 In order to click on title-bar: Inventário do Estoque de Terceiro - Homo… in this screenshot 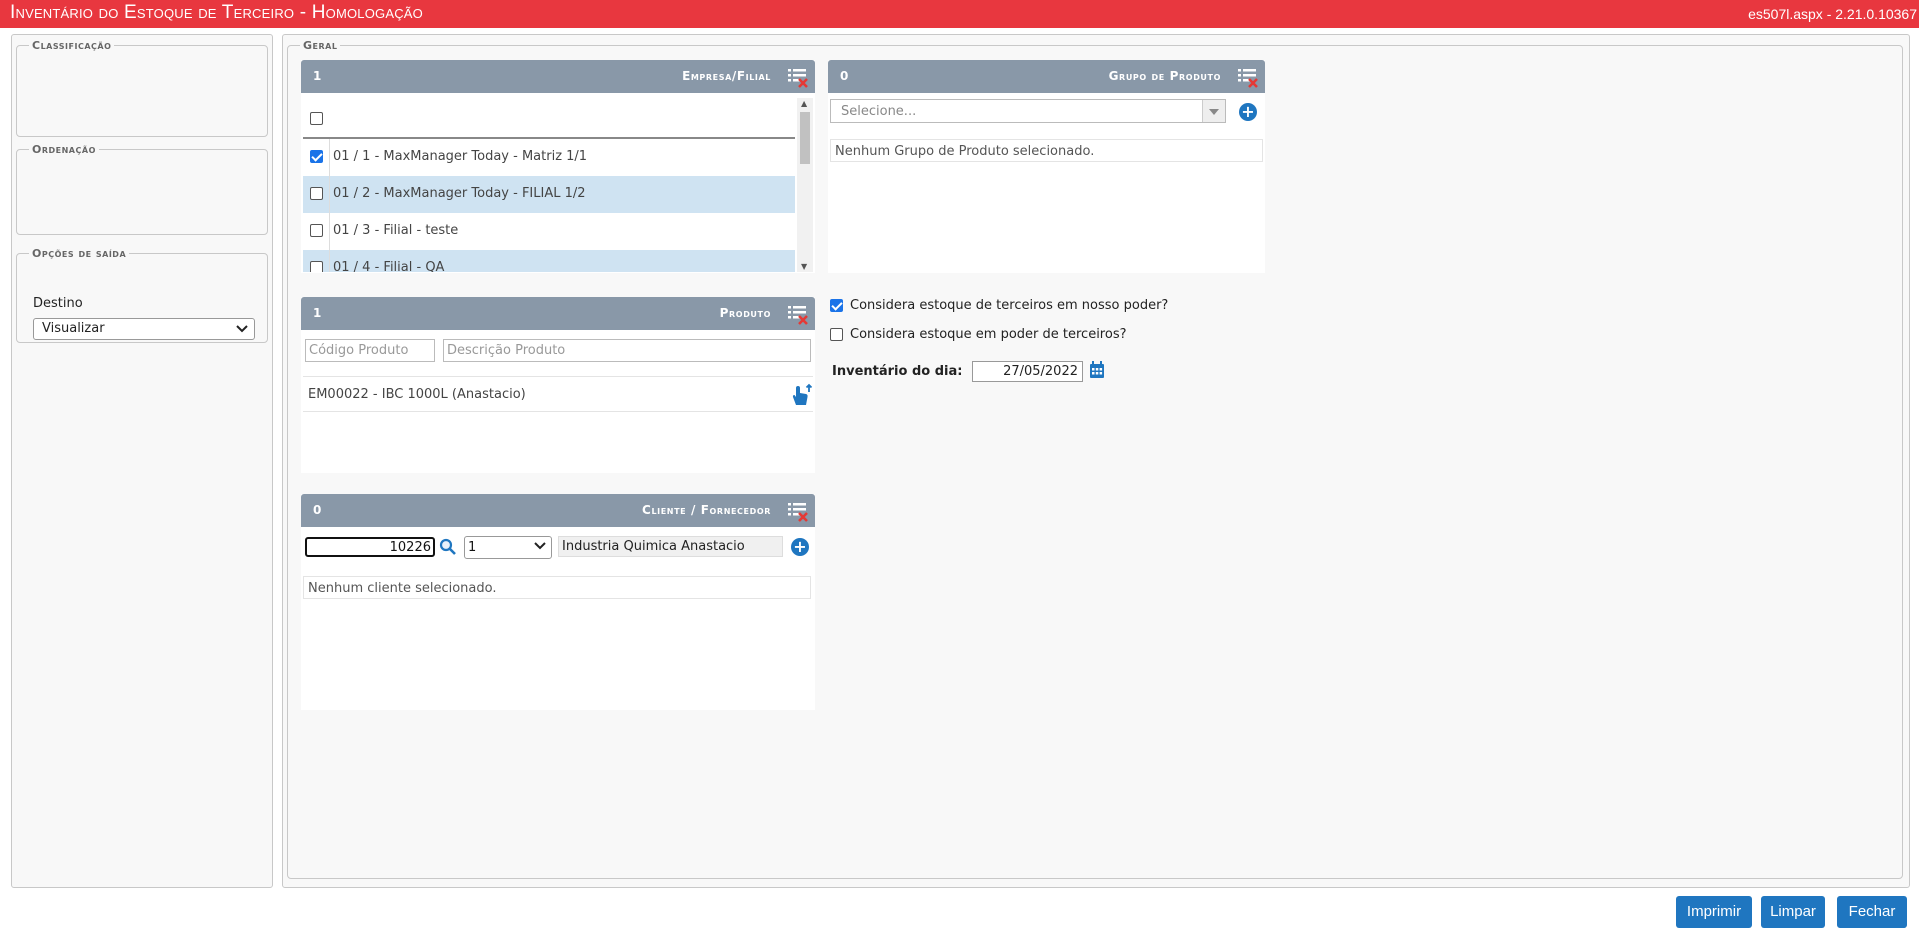, I will do `click(959, 14)`.